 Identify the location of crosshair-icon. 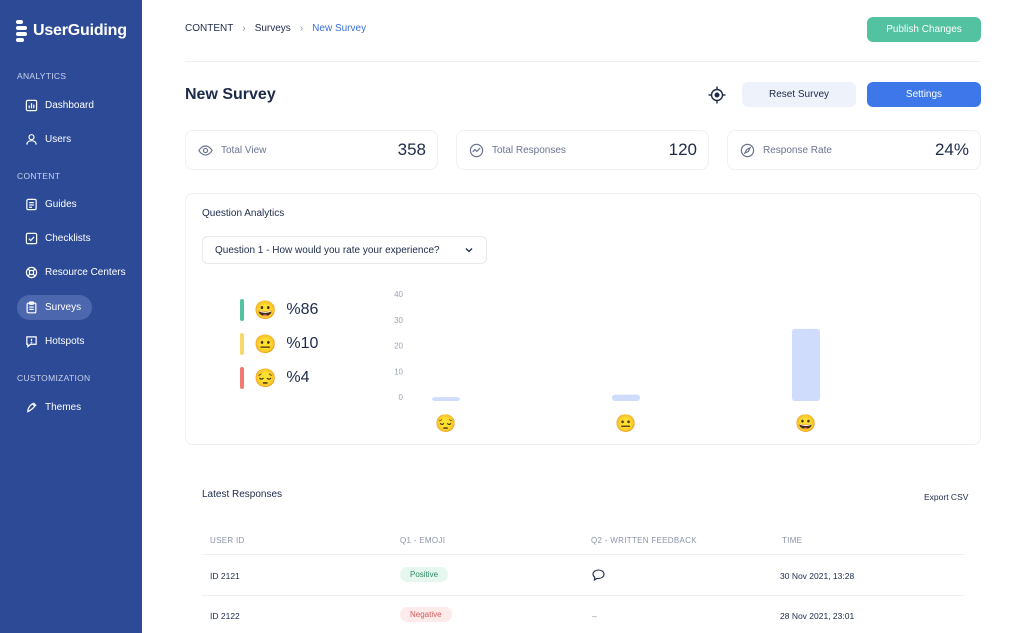
(717, 95).